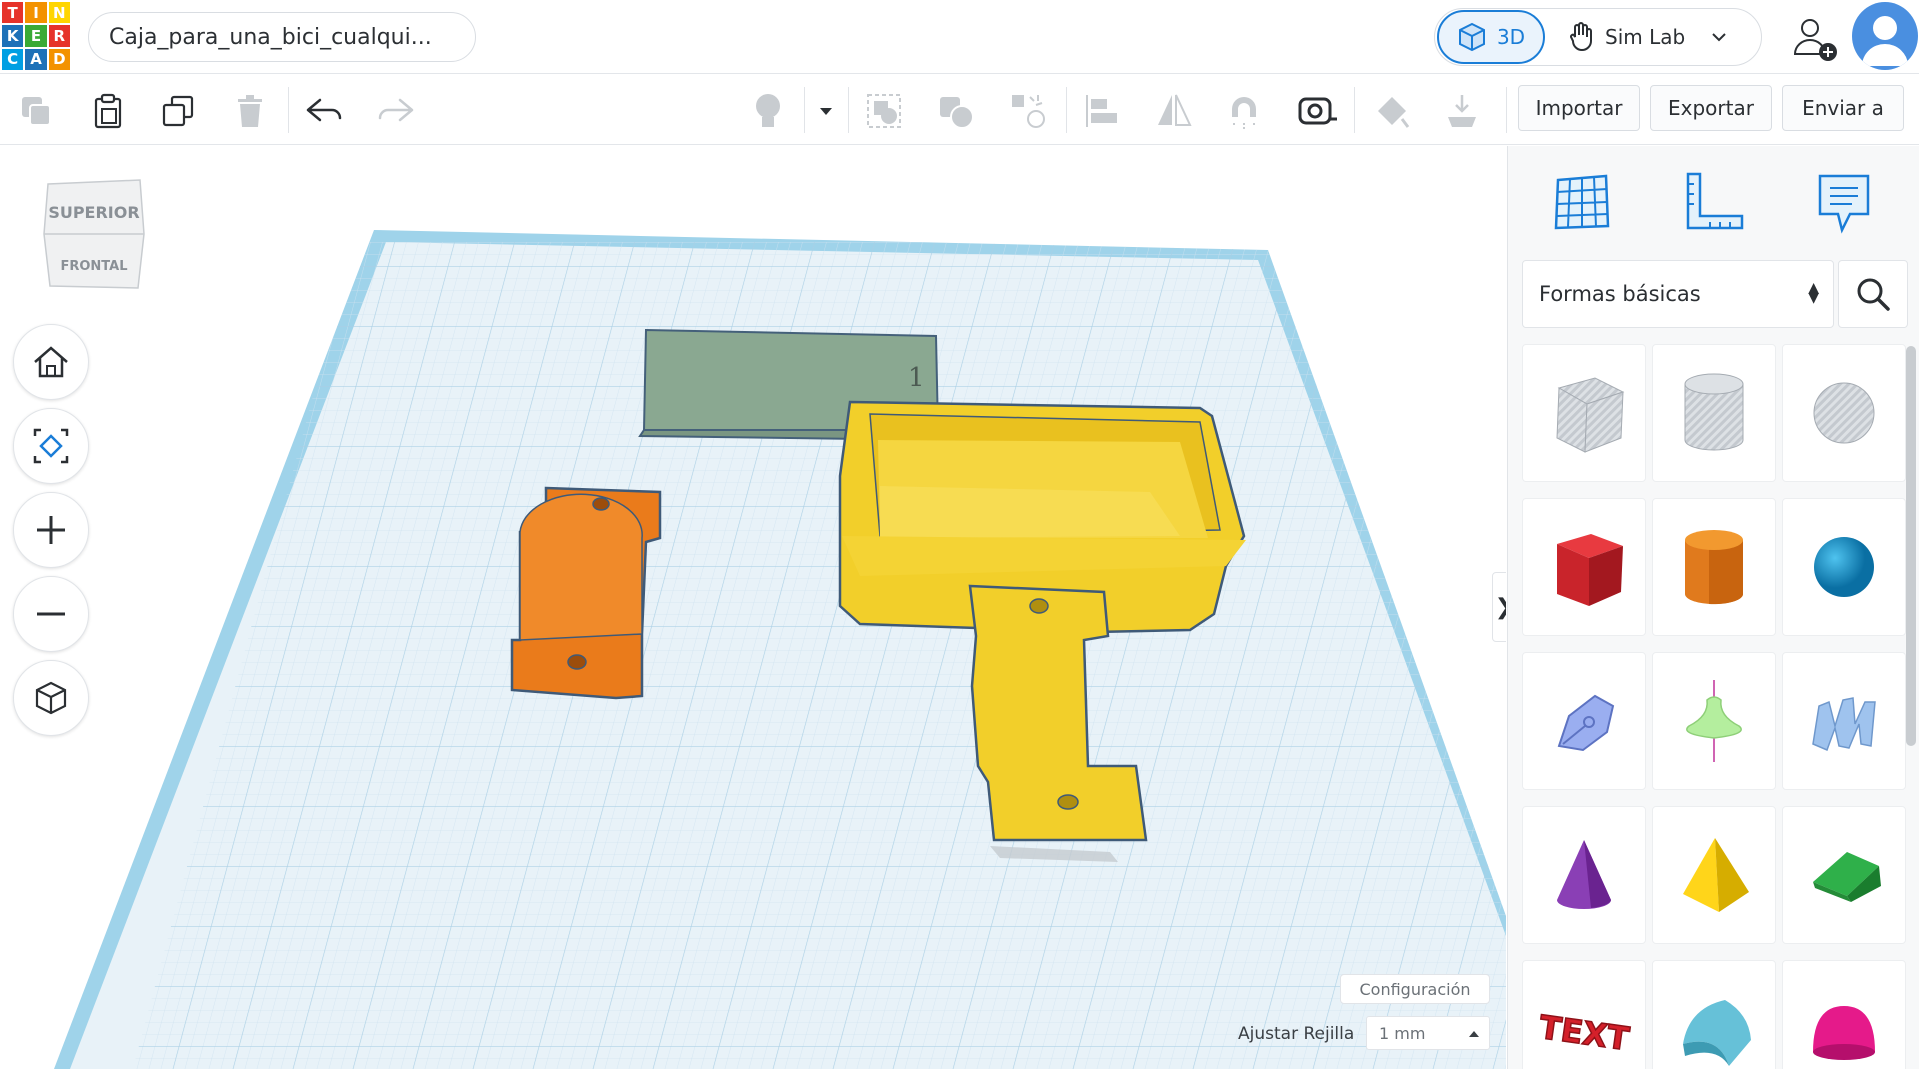 The height and width of the screenshot is (1069, 1919). I want to click on view-cube-top-label: SUPERIOR, so click(93, 212).